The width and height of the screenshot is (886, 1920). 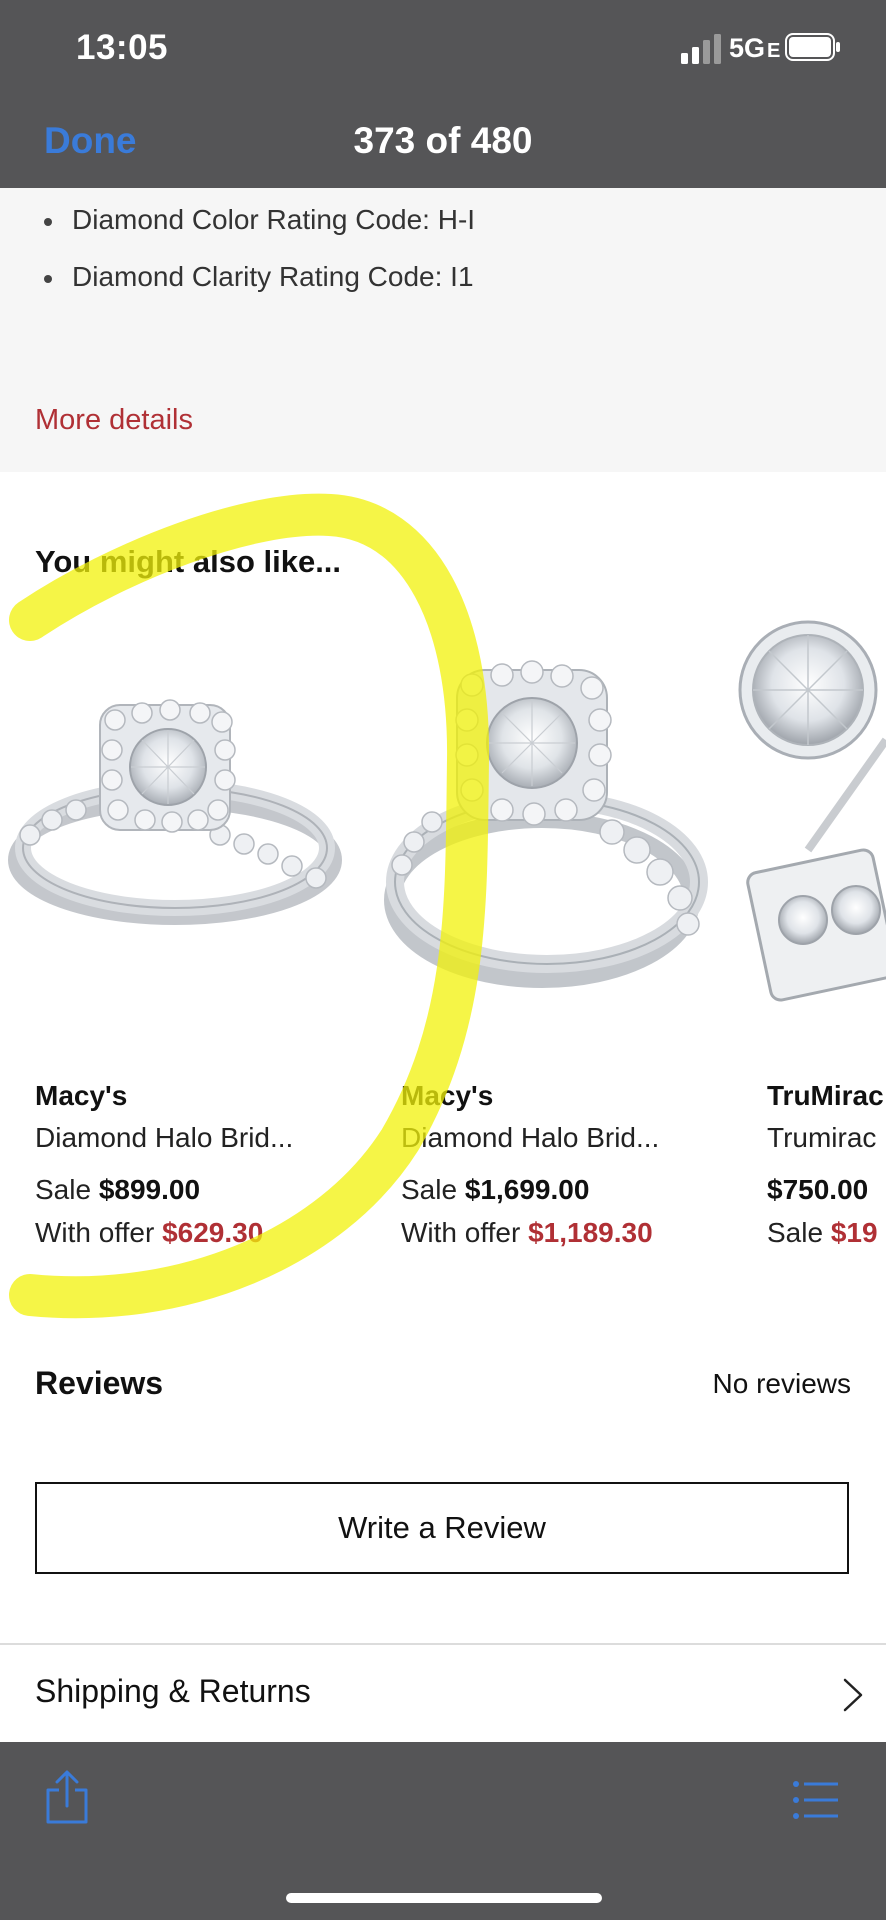 What do you see at coordinates (259, 277) in the screenshot?
I see `detail-bullet: Diamond Clarity Rating Code: I1` at bounding box center [259, 277].